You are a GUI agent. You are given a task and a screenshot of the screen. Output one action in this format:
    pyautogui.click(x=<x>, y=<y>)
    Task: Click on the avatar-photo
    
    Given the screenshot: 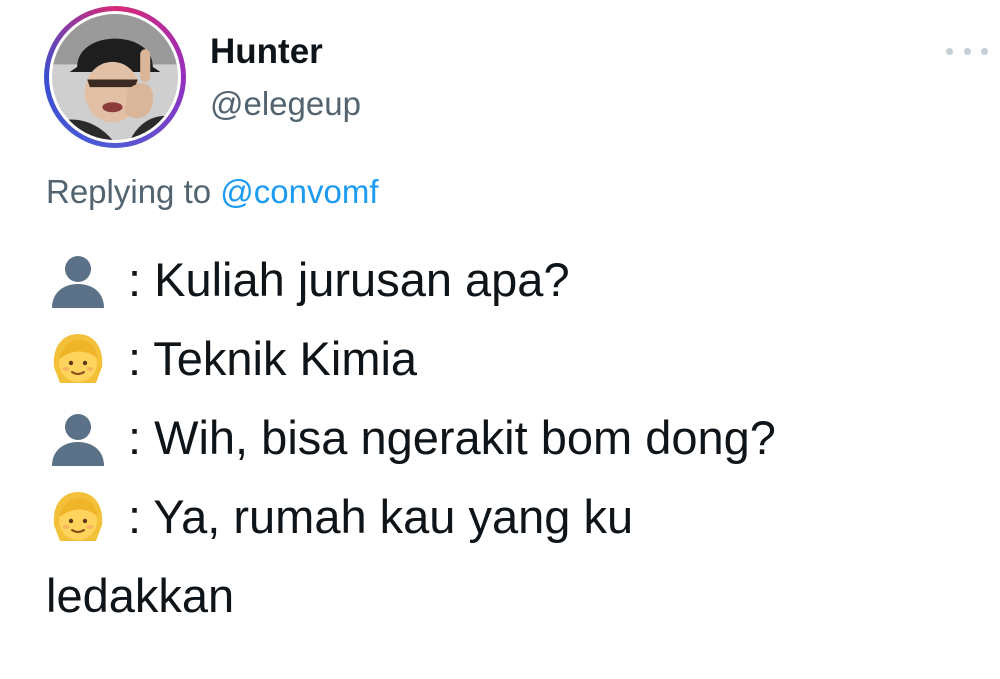 What is the action you would take?
    pyautogui.click(x=115, y=77)
    